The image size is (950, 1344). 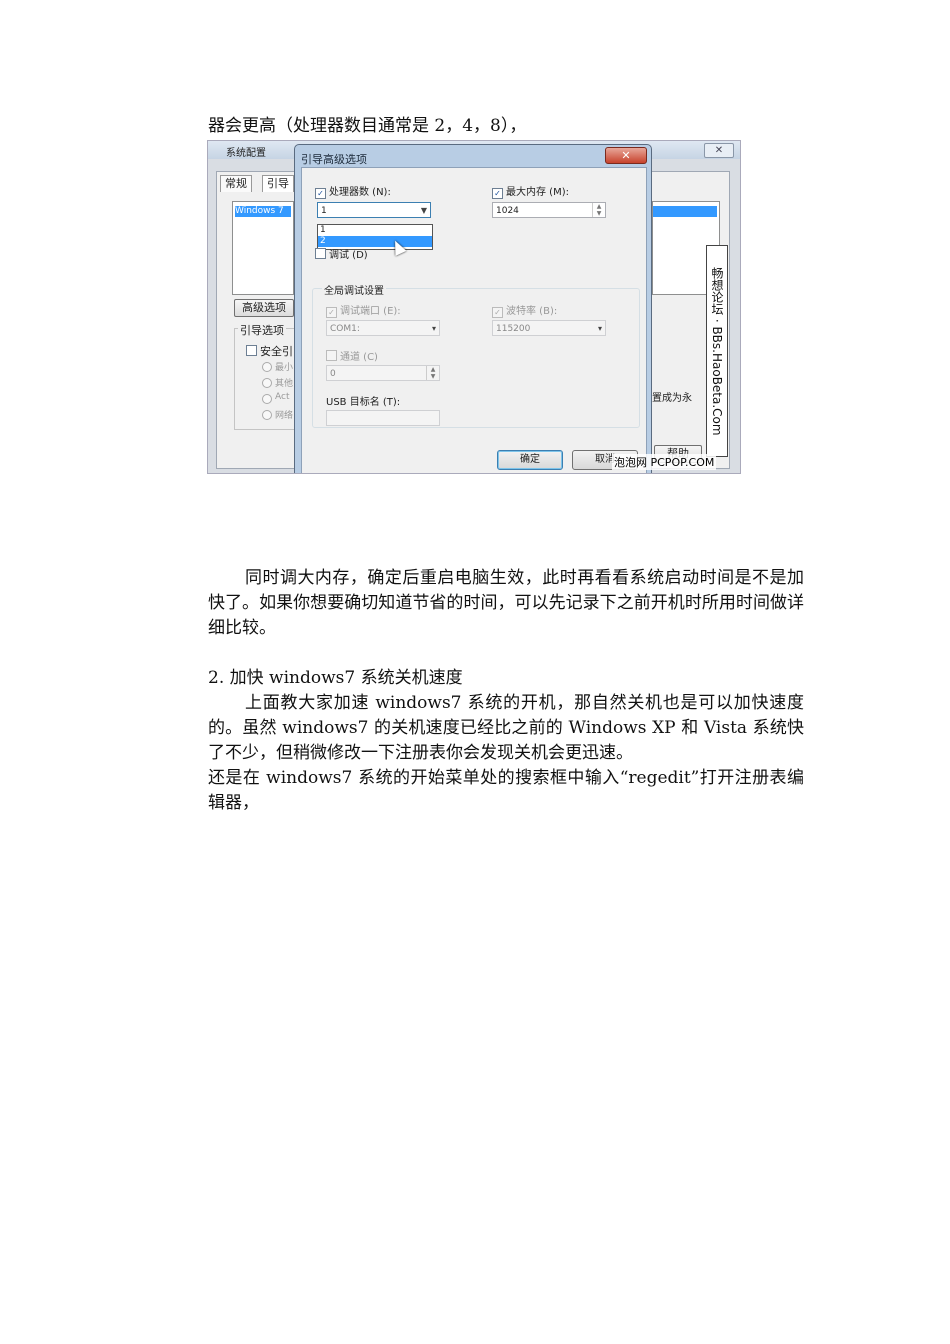 What do you see at coordinates (267, 399) in the screenshot?
I see `radio-ad` at bounding box center [267, 399].